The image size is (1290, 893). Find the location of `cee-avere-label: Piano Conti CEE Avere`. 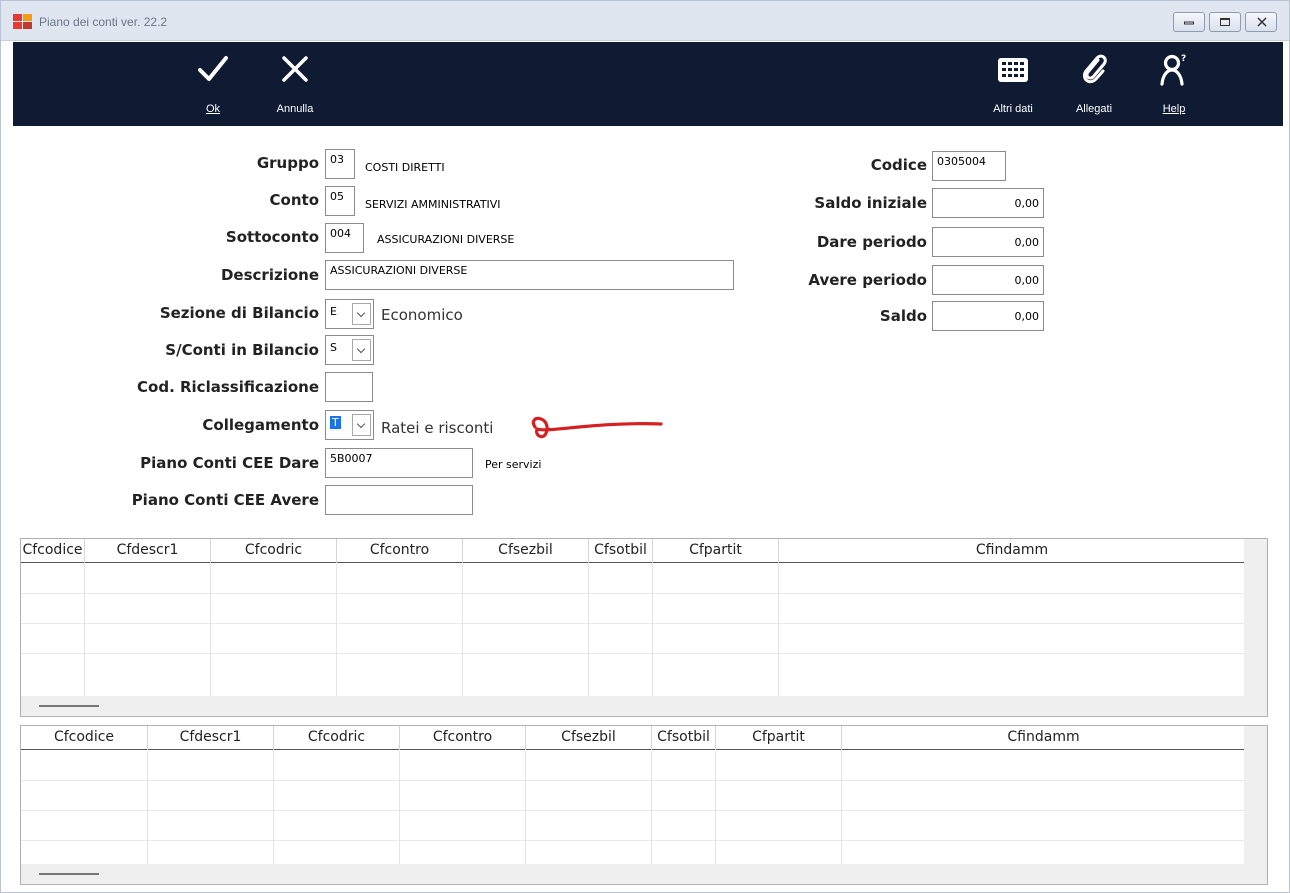

cee-avere-label: Piano Conti CEE Avere is located at coordinates (225, 500).